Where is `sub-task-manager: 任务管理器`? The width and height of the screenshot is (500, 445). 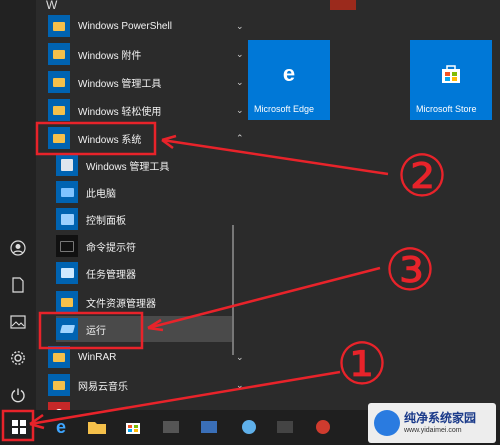
sub-task-manager: 任务管理器 is located at coordinates (166, 273).